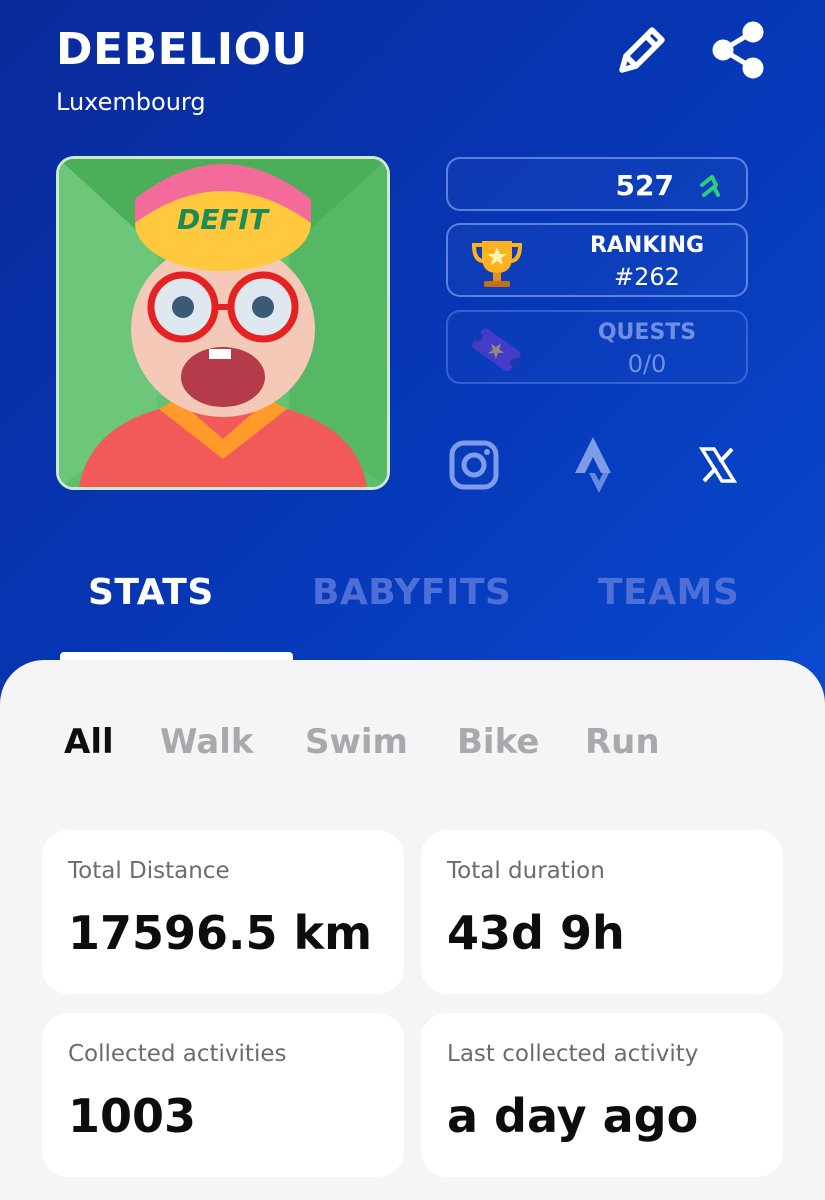 This screenshot has width=825, height=1200. What do you see at coordinates (149, 871) in the screenshot?
I see `stat-label: Total Distance` at bounding box center [149, 871].